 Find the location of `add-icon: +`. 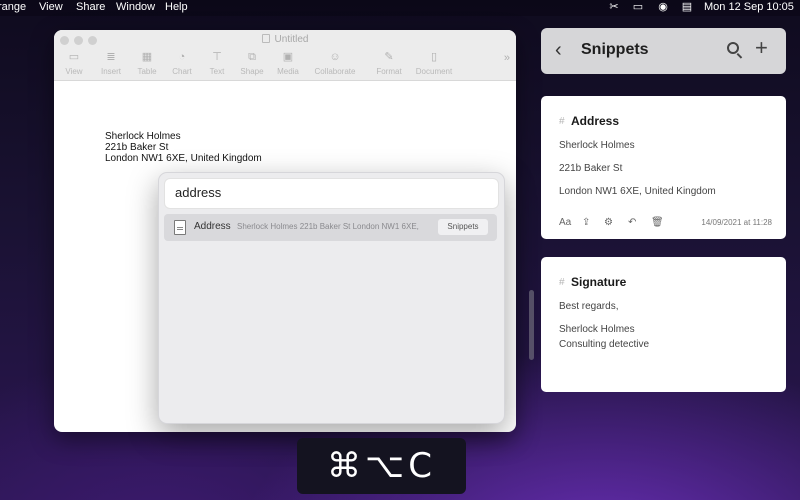

add-icon: + is located at coordinates (761, 48).